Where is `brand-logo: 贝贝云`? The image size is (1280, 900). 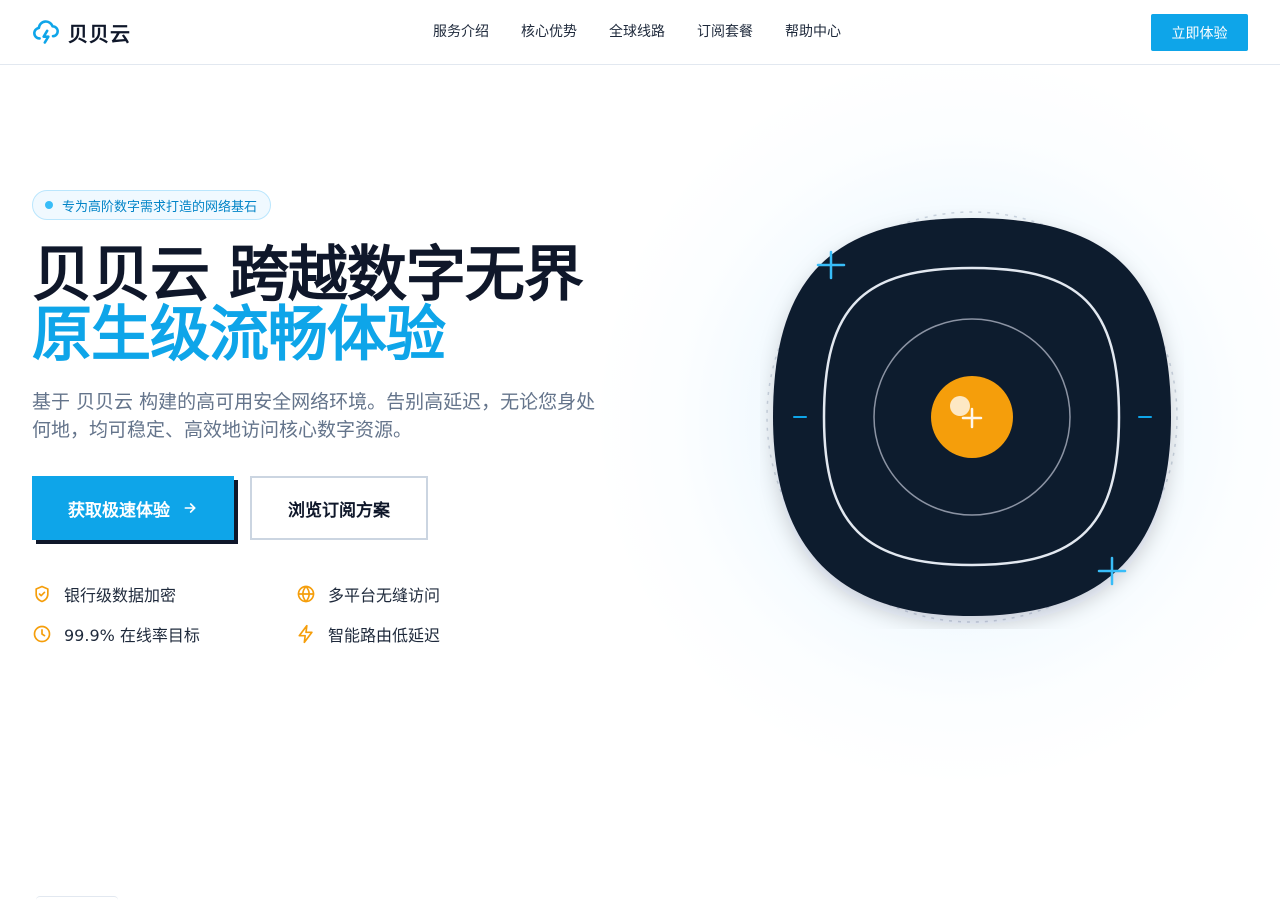
brand-logo: 贝贝云 is located at coordinates (81, 32).